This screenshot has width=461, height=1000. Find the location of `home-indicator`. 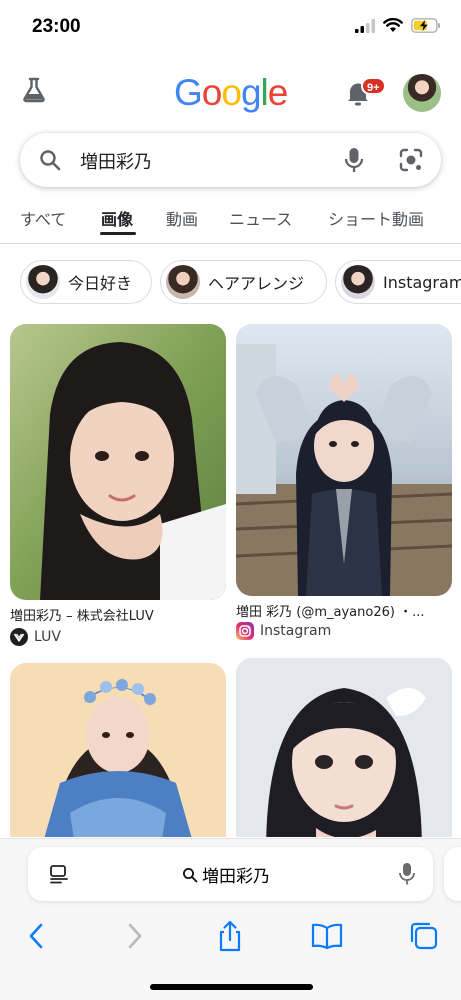

home-indicator is located at coordinates (231, 987).